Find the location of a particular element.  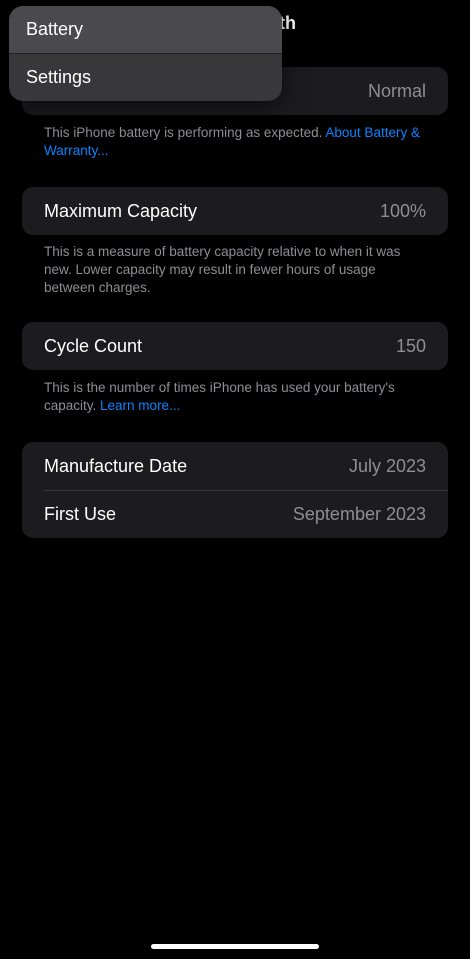

max-capacity-row: Maximum Capacity 100% is located at coordinates (235, 211).